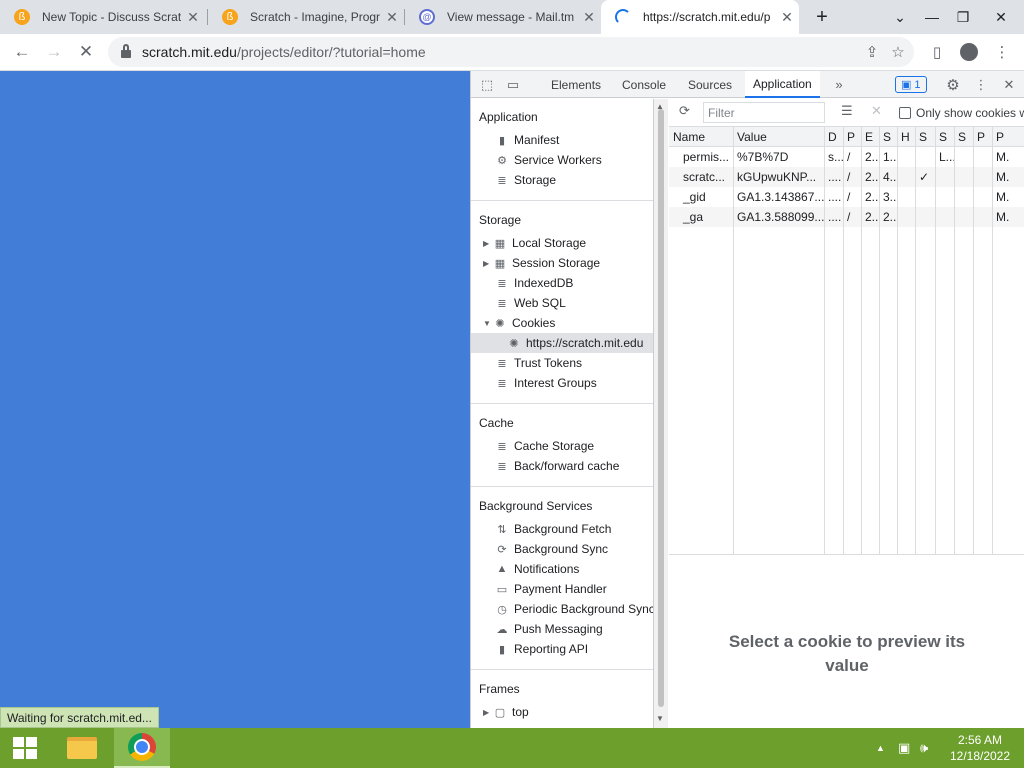 The height and width of the screenshot is (768, 1024). What do you see at coordinates (876, 111) in the screenshot?
I see `delete-selected-icon: ✕` at bounding box center [876, 111].